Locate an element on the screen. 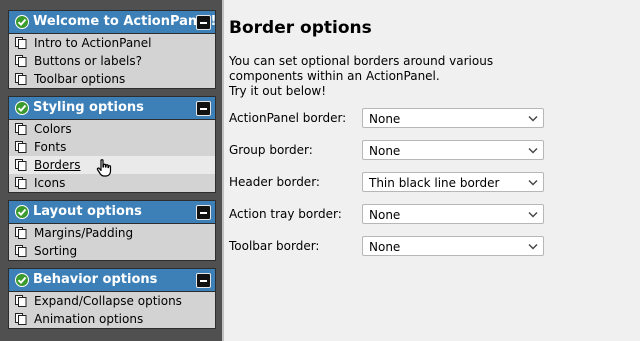  toolbar-border-row: Toolbar border: None is located at coordinates (394, 247).